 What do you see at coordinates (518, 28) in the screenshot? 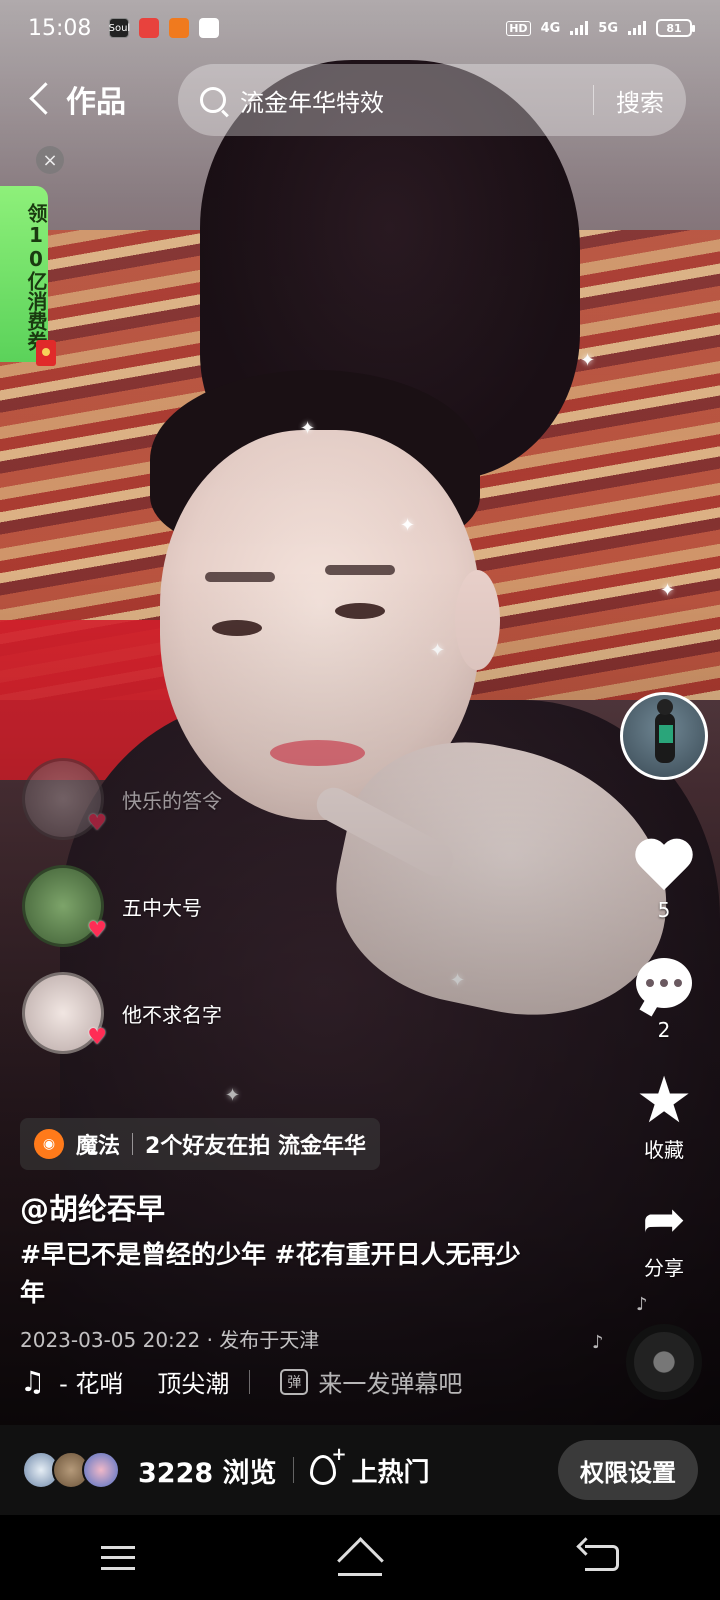
I see `hd-icon: HD` at bounding box center [518, 28].